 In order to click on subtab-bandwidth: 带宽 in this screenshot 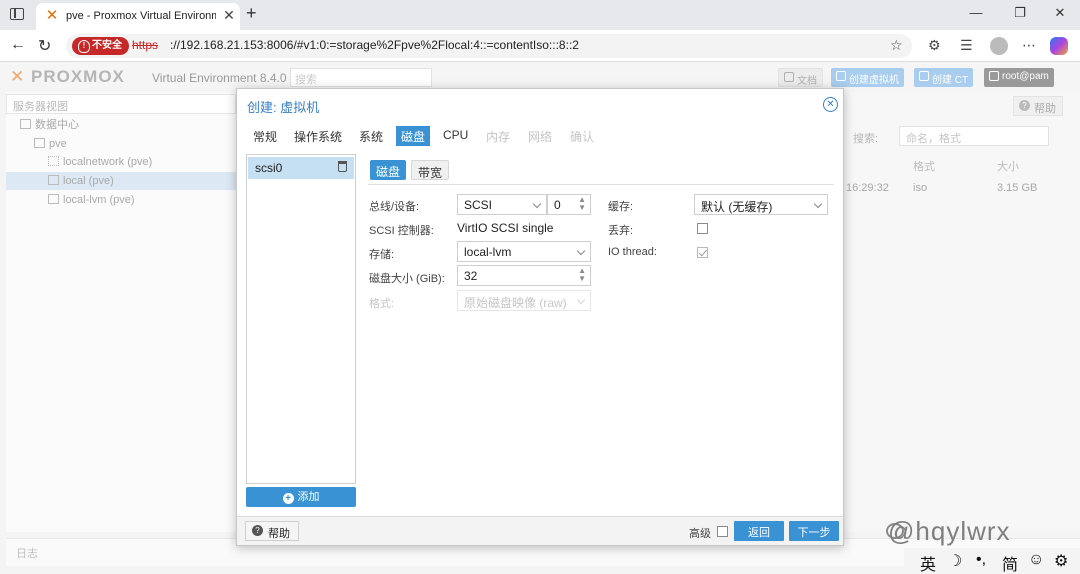, I will do `click(430, 170)`.